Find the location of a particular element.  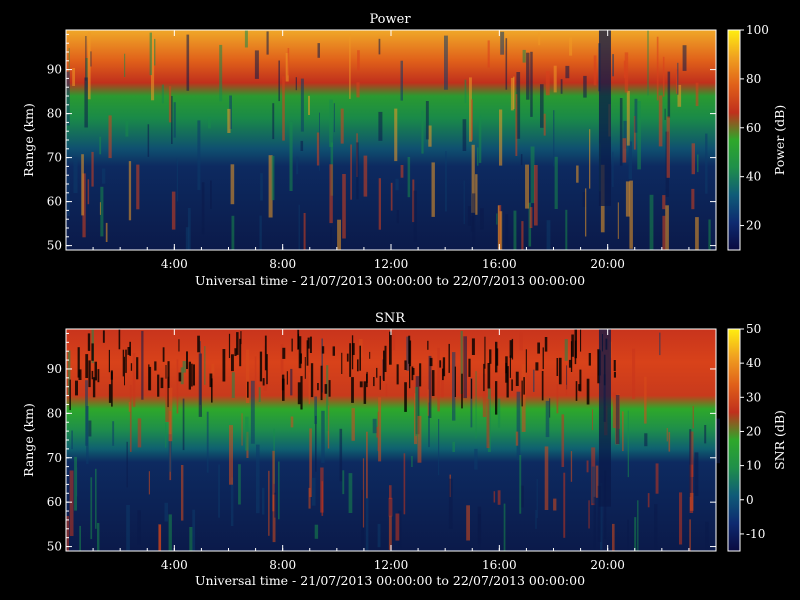

power-colorbar-label: Power (dB) is located at coordinates (779, 140).